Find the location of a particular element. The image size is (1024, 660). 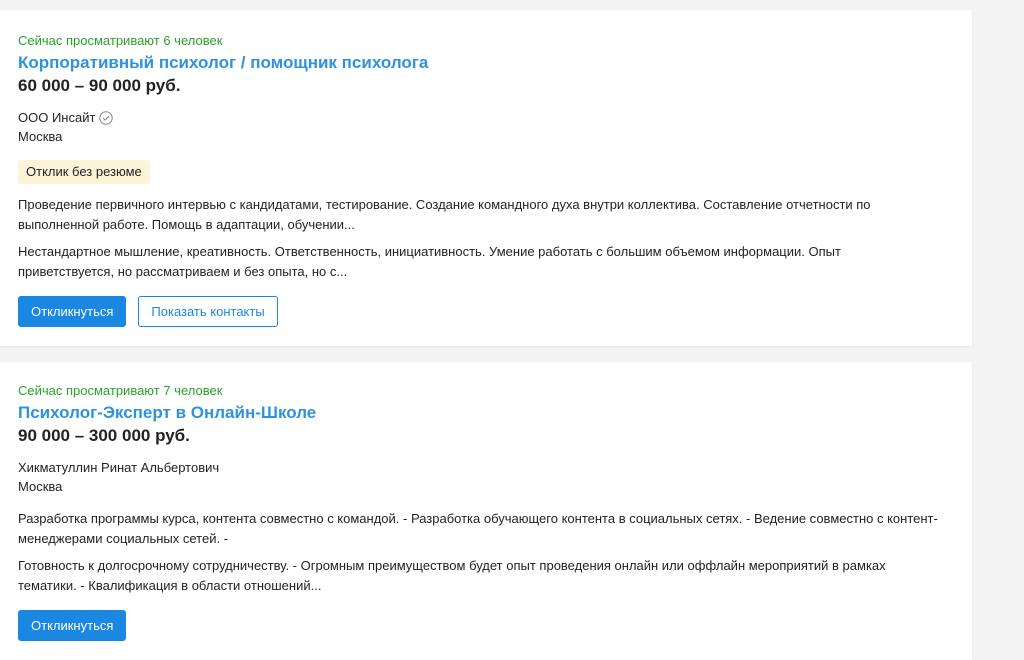

employer-link: ООО Инсайт is located at coordinates (56, 118).